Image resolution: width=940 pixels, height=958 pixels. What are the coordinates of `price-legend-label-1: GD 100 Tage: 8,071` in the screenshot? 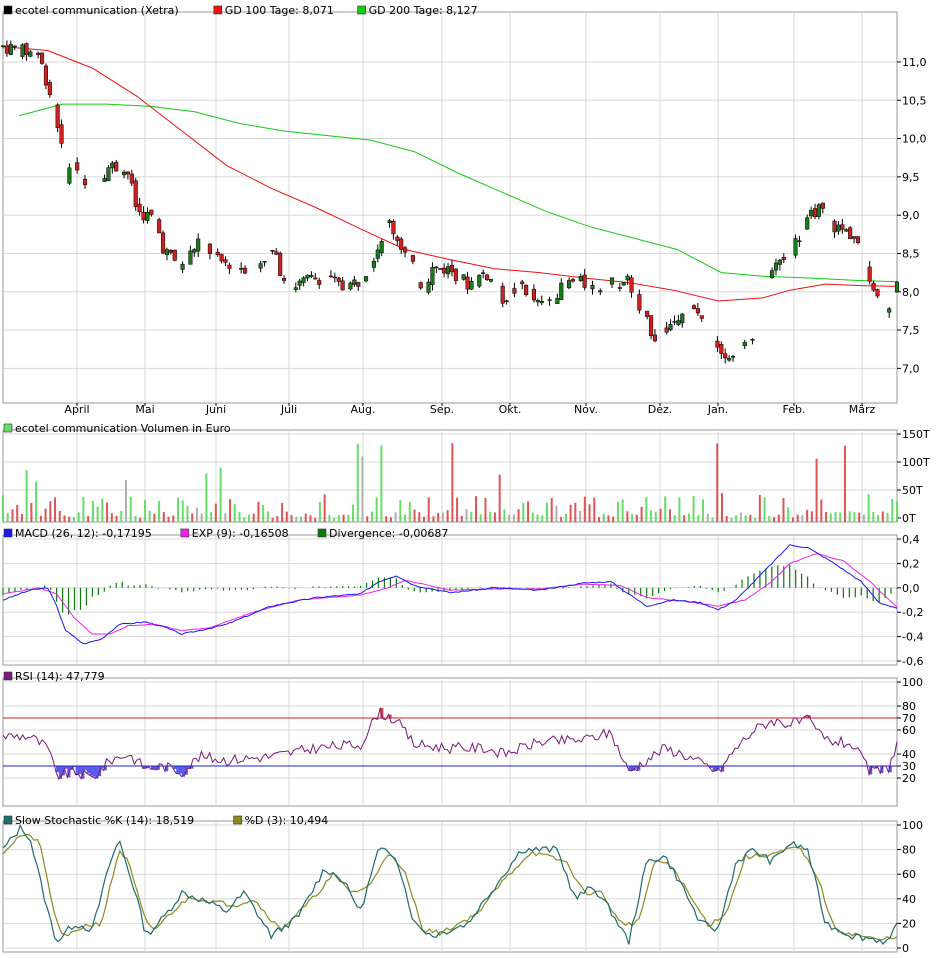 It's located at (279, 10).